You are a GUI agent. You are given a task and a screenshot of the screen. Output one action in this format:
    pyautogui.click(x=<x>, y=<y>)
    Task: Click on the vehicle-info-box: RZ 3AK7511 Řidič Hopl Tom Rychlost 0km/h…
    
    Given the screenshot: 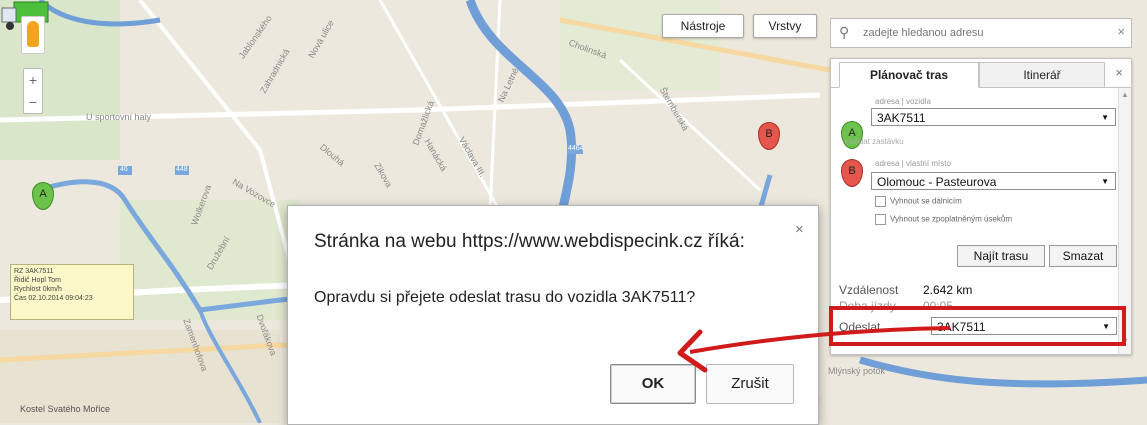 What is the action you would take?
    pyautogui.click(x=72, y=292)
    